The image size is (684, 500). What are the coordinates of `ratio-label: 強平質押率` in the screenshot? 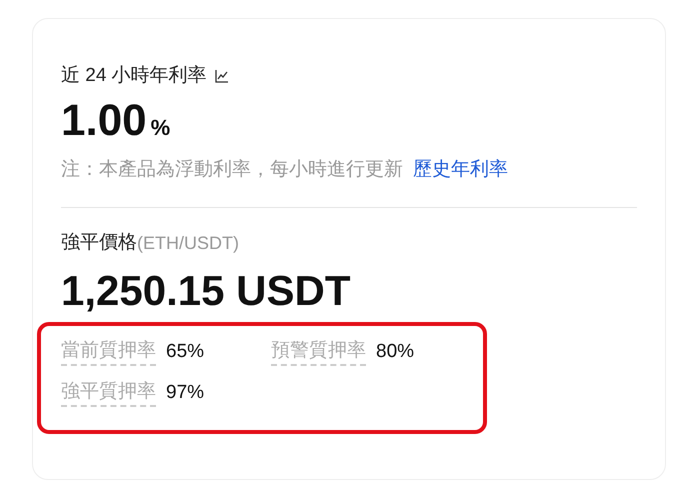 It's located at (108, 392).